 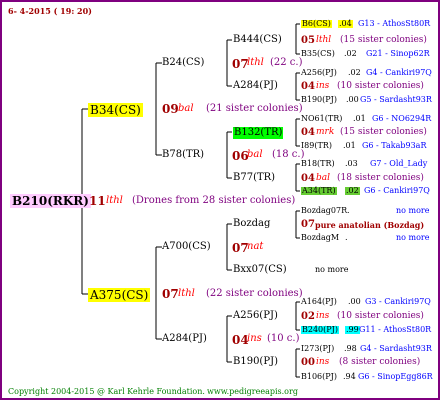 I want to click on gen3-sister-note: (8 sister colonies), so click(x=380, y=362).